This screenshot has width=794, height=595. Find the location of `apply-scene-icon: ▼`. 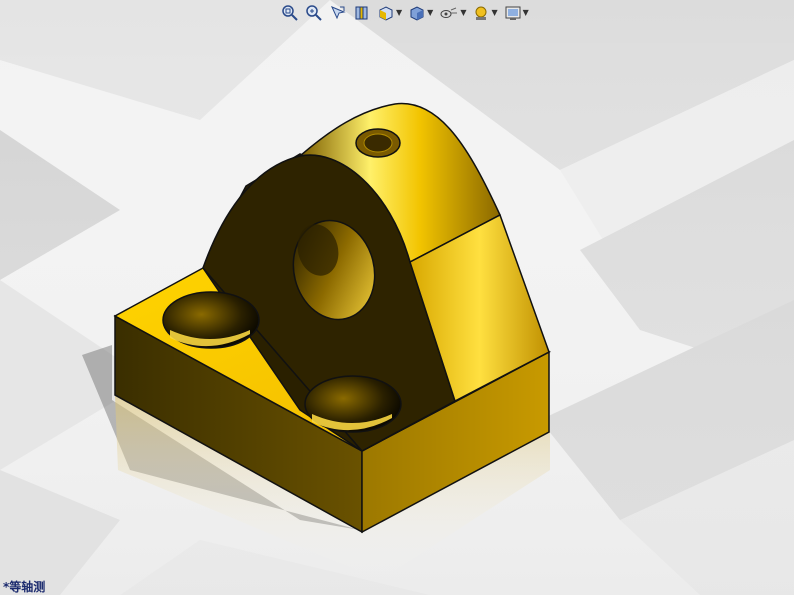

apply-scene-icon: ▼ is located at coordinates (516, 13).